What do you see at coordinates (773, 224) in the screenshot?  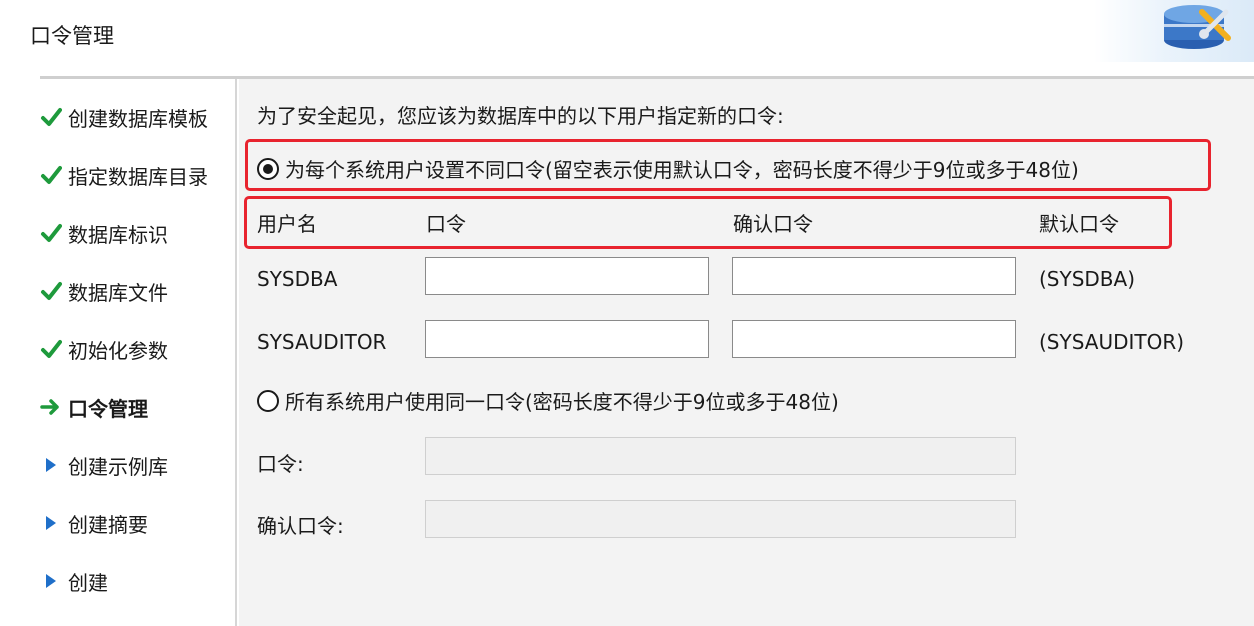 I see `column-header-confirm: 确认口令` at bounding box center [773, 224].